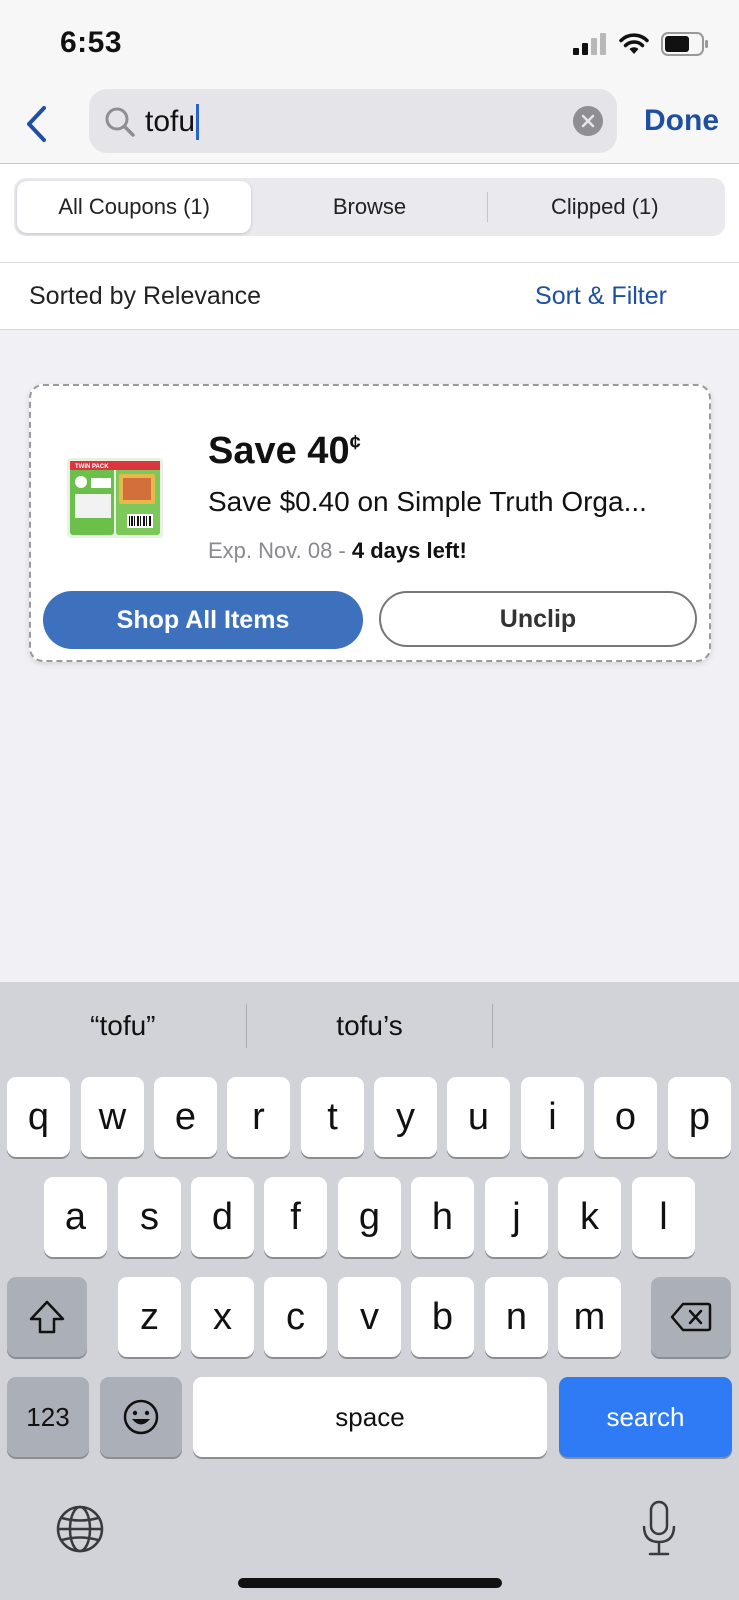 The width and height of the screenshot is (739, 1600). I want to click on coupon-unit: ¢, so click(355, 443).